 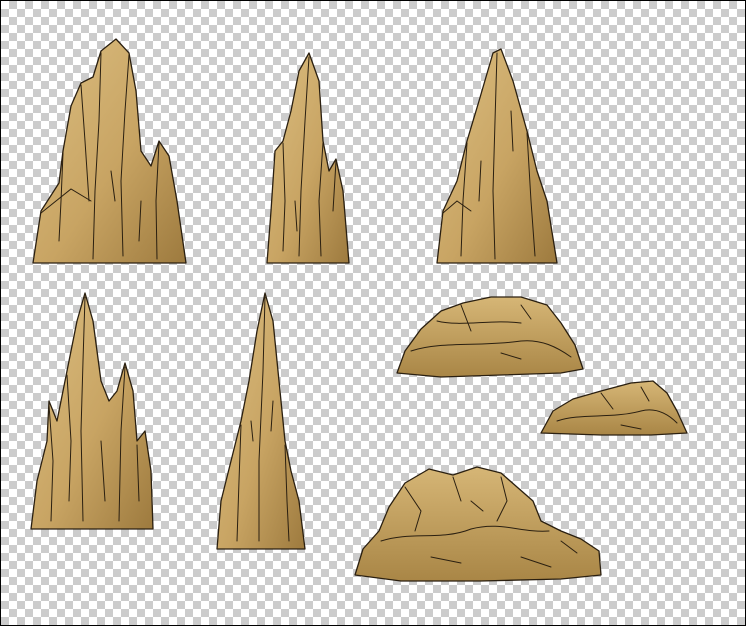 I want to click on rock-boulder-flat, so click(x=490, y=337).